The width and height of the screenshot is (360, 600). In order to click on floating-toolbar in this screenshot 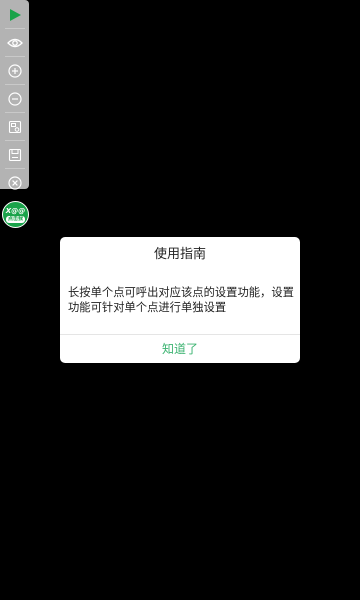, I will do `click(14, 95)`.